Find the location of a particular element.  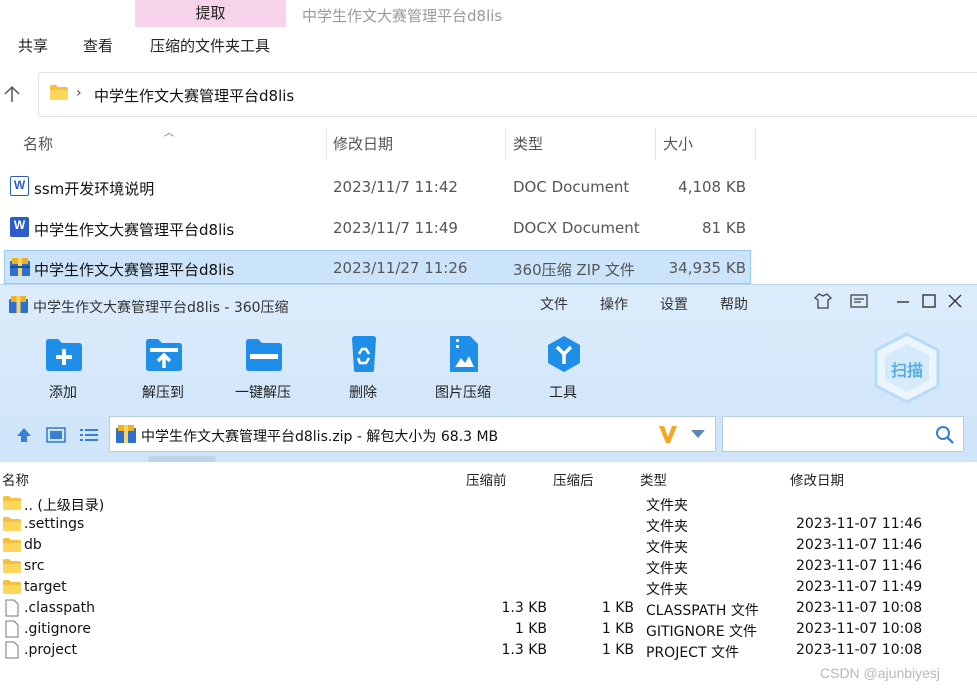

thumbnail-view-icon is located at coordinates (56, 435).